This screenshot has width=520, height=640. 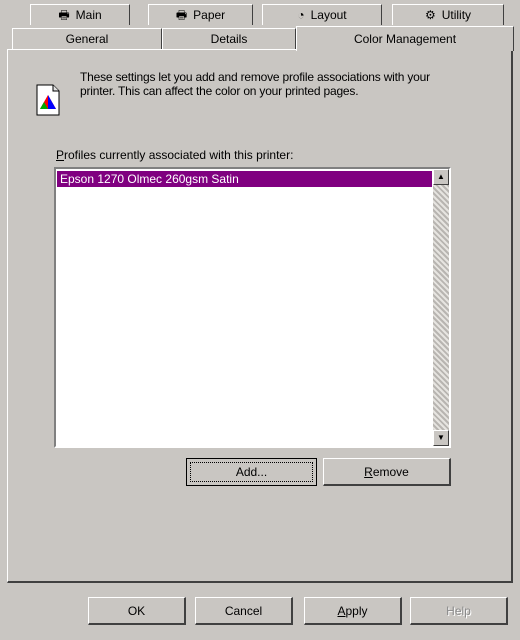 I want to click on cancel-button-label: Cancel, so click(x=243, y=610).